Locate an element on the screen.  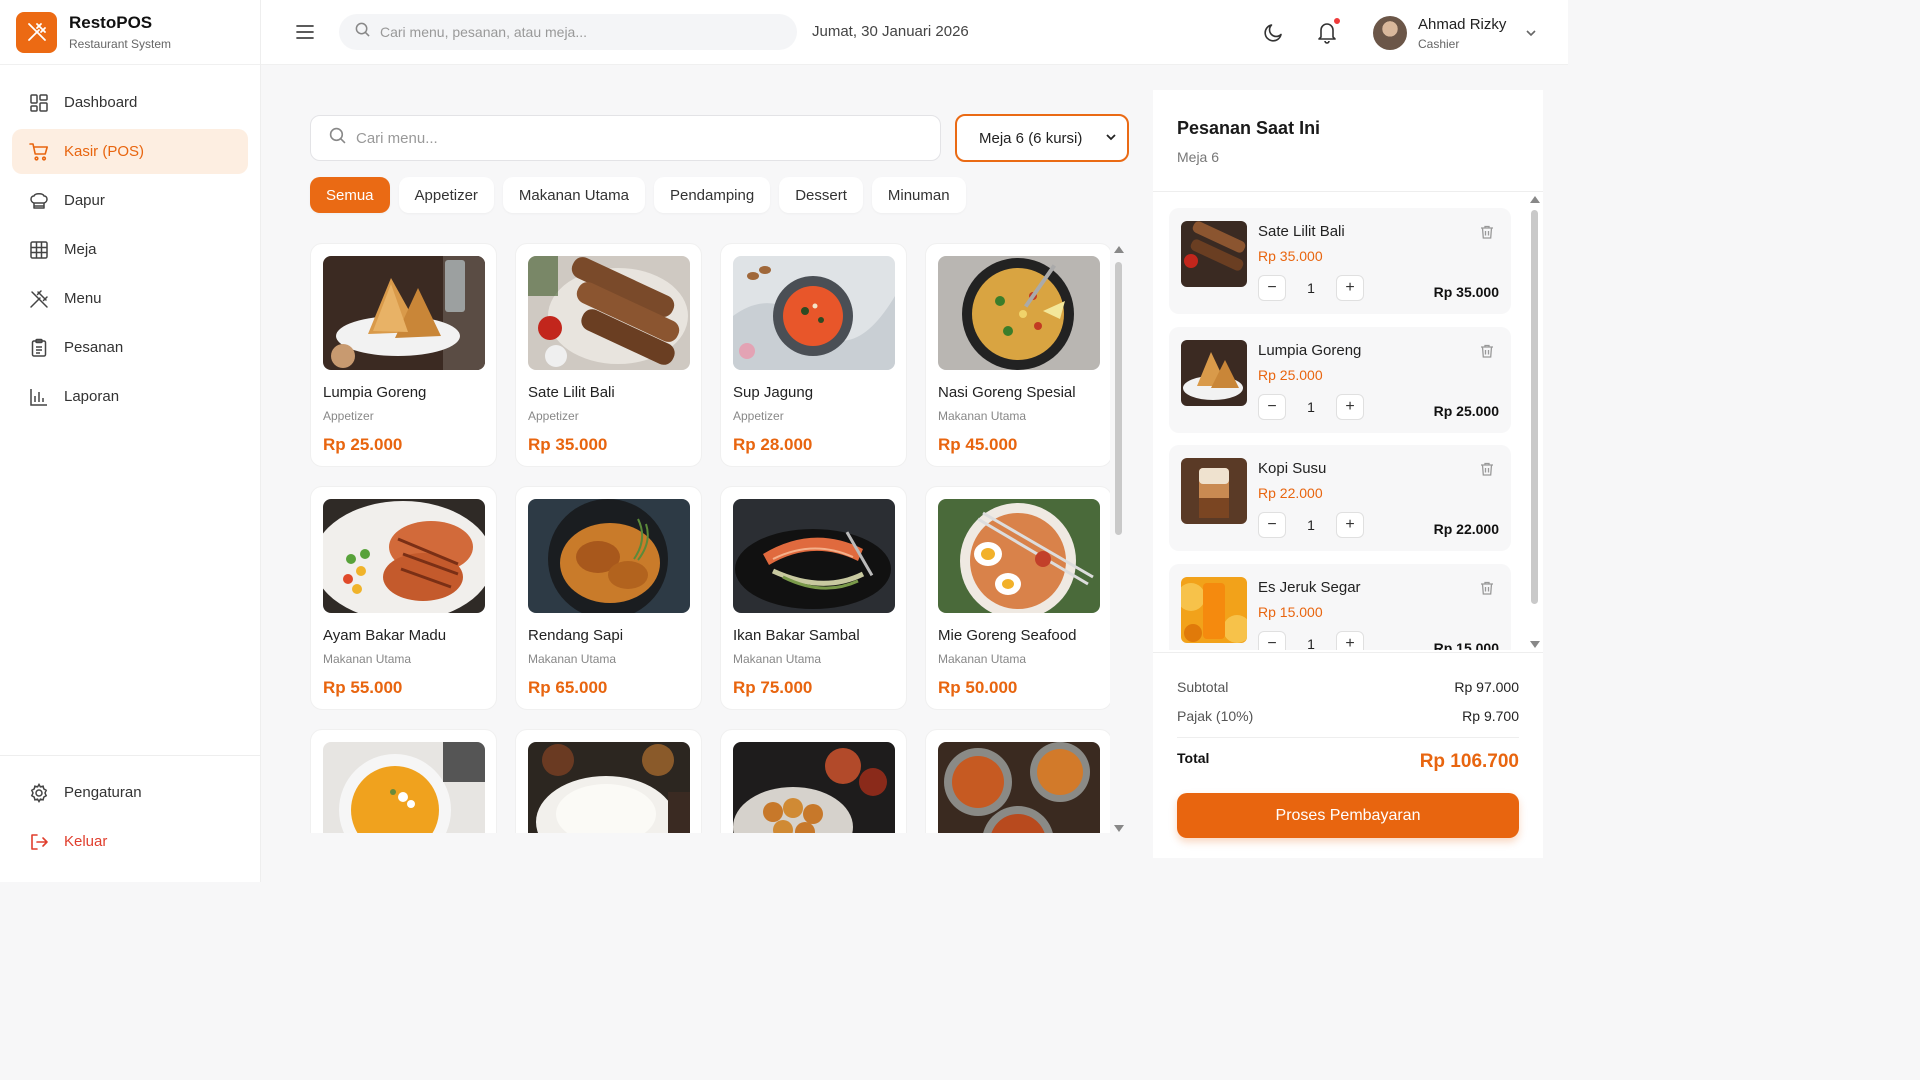
sidebar-item-label: Pengaturan is located at coordinates (103, 792).